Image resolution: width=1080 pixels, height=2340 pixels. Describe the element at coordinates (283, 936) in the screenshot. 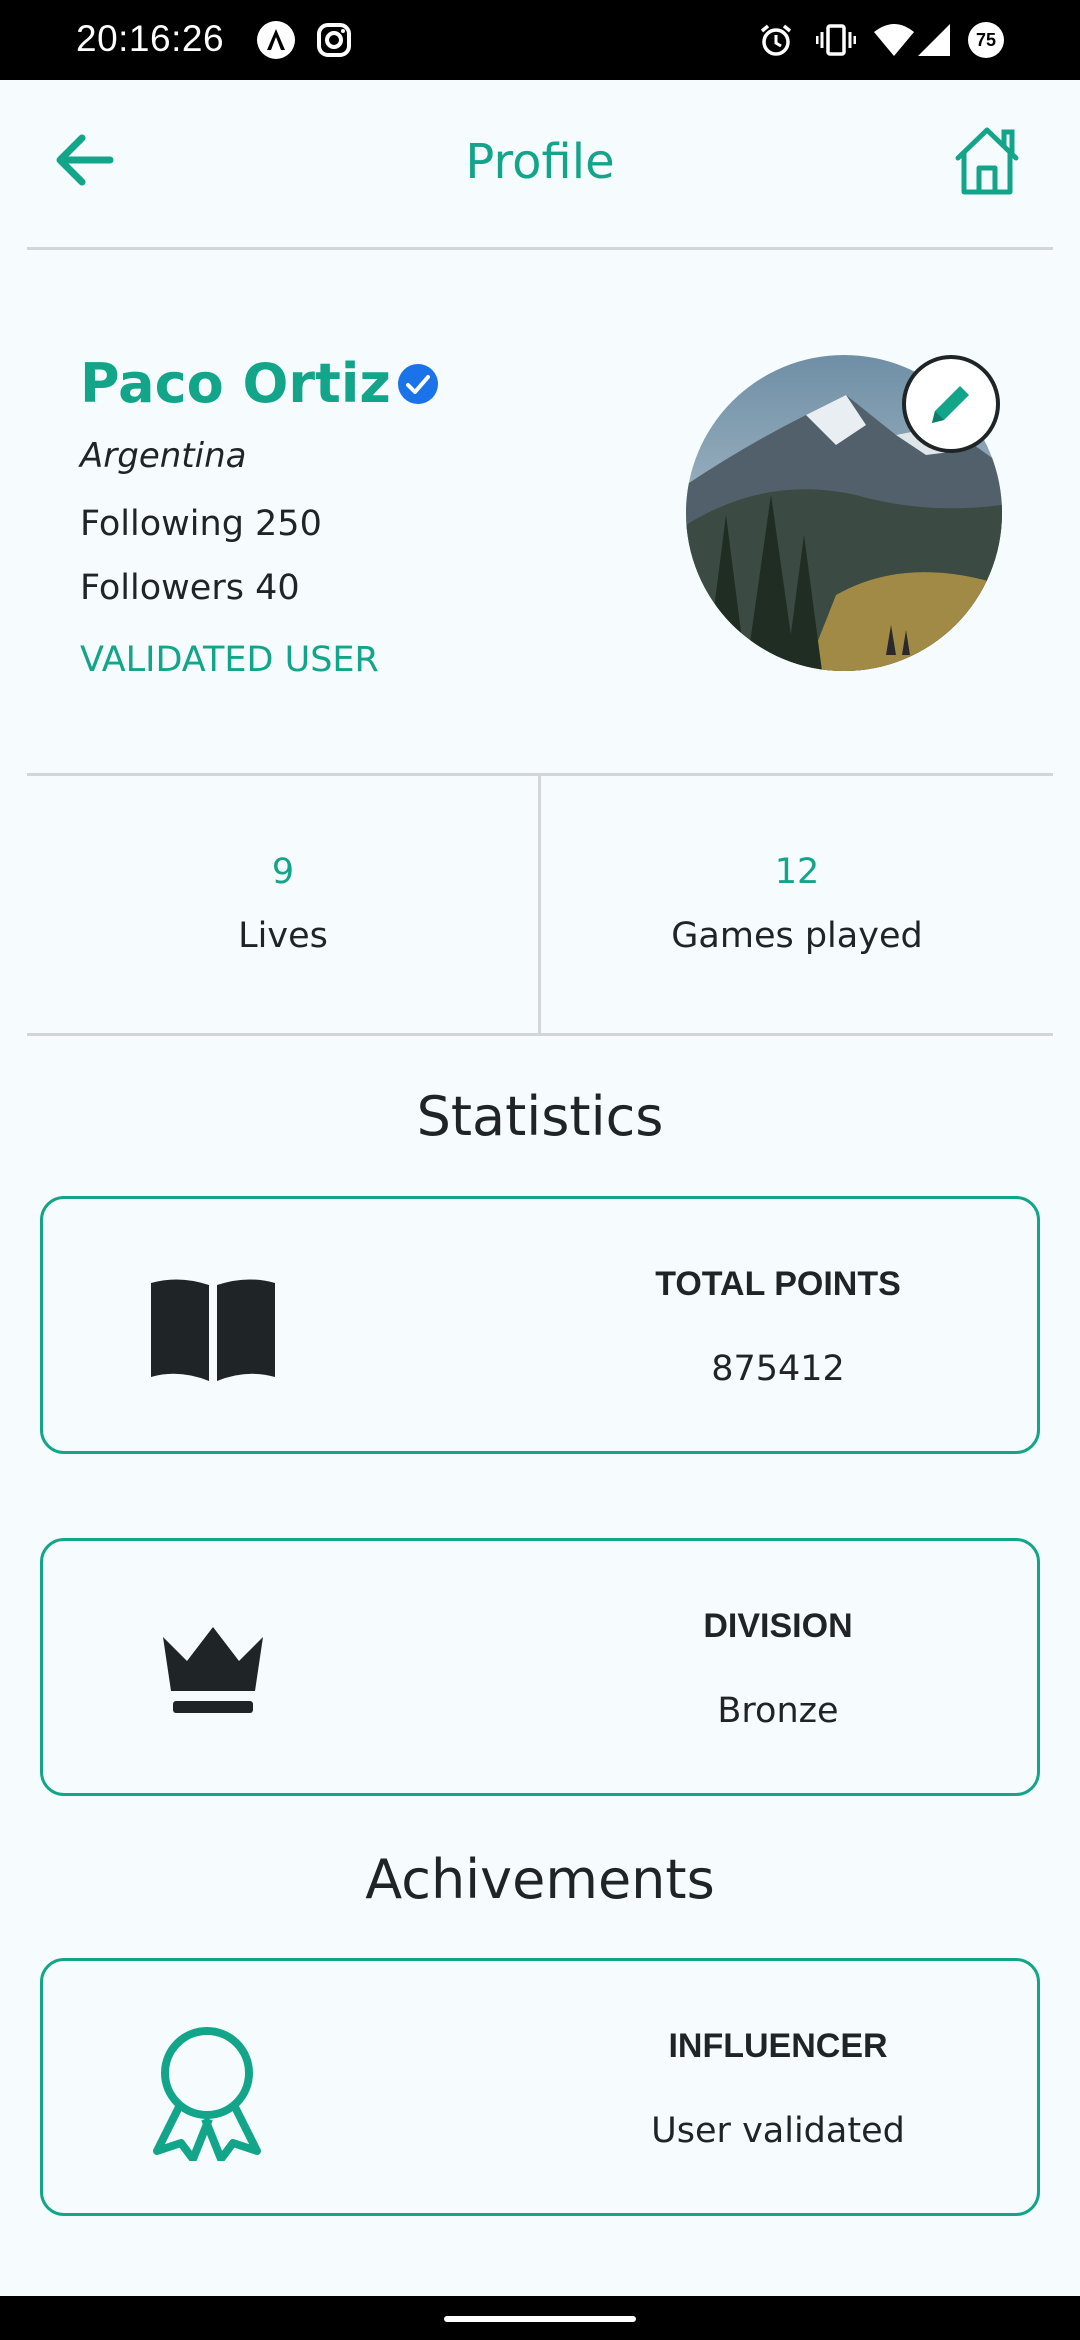

I see `lives-label: Lives` at that location.